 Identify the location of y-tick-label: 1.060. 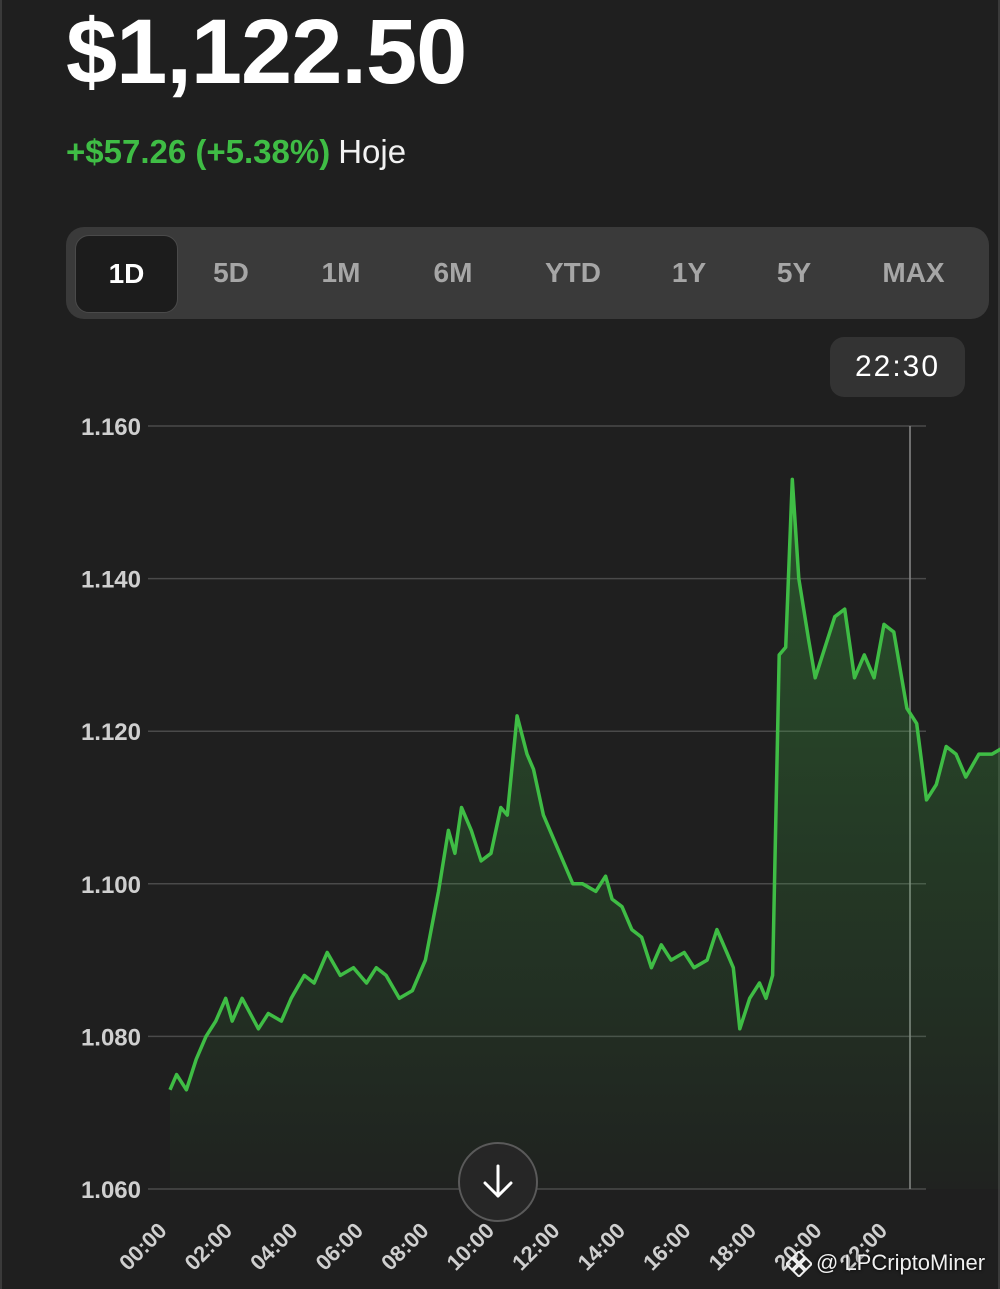
(111, 1190).